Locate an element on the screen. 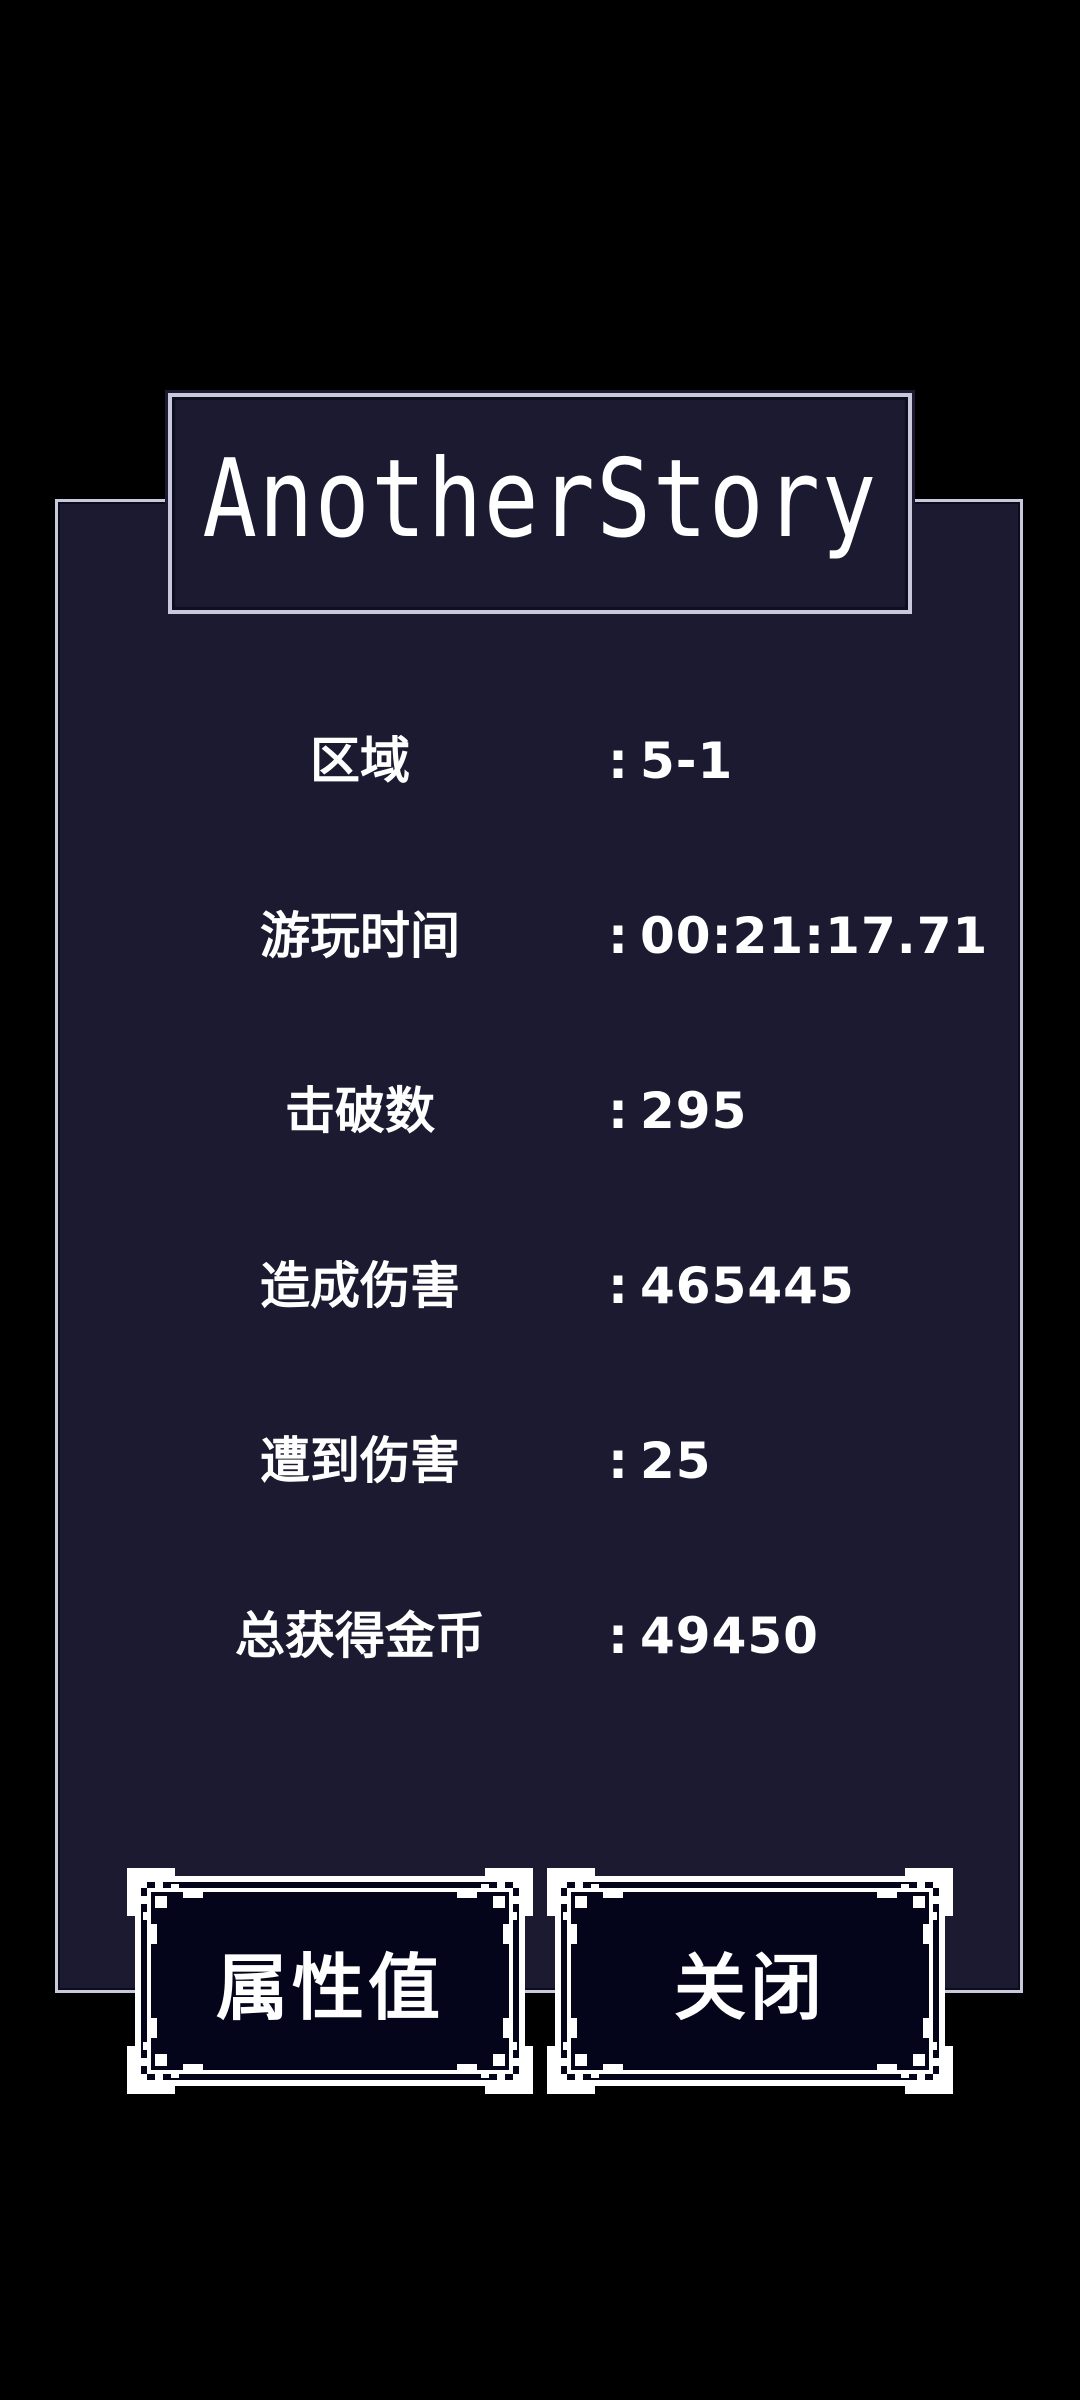  close-button: 关闭 is located at coordinates (750, 1981).